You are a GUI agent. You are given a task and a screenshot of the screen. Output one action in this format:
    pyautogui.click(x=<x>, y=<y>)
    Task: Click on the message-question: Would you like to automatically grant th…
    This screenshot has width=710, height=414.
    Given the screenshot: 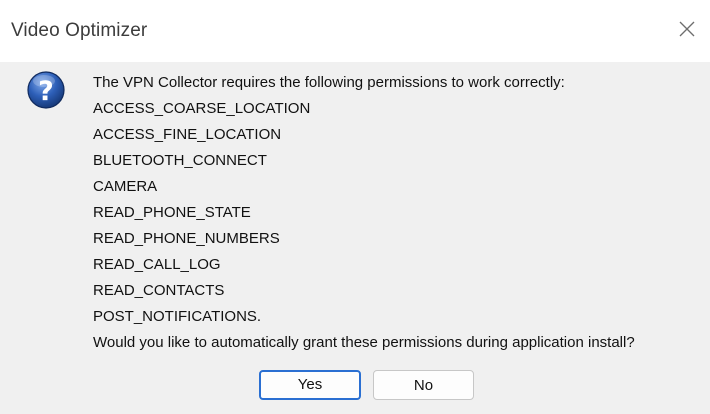 What is the action you would take?
    pyautogui.click(x=364, y=342)
    